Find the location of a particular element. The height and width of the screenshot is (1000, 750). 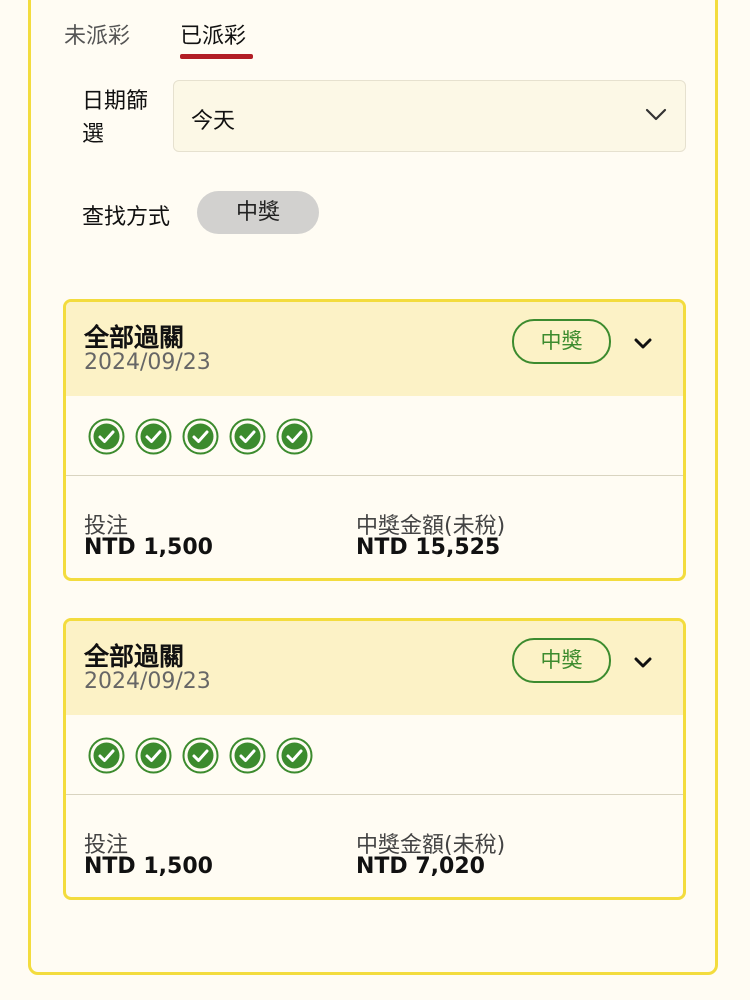

search-method-chip-win: 中獎 is located at coordinates (258, 212).